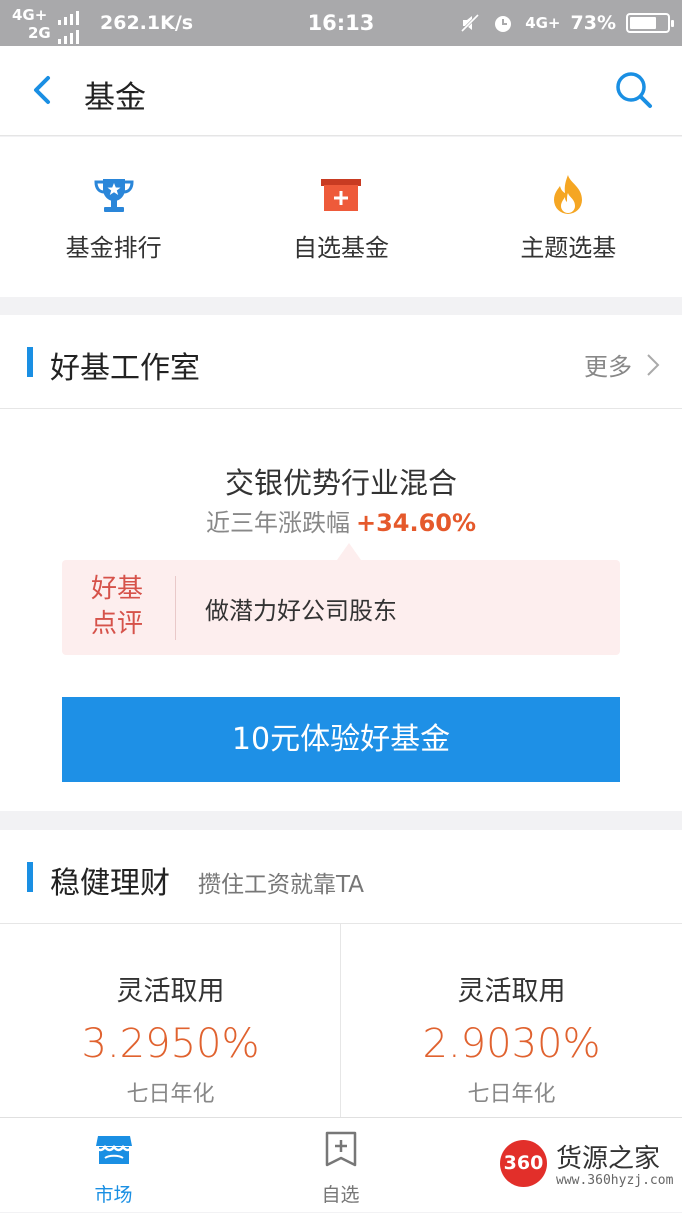 Image resolution: width=682 pixels, height=1213 pixels. Describe the element at coordinates (523, 1163) in the screenshot. I see `watermark-logo: 360` at that location.